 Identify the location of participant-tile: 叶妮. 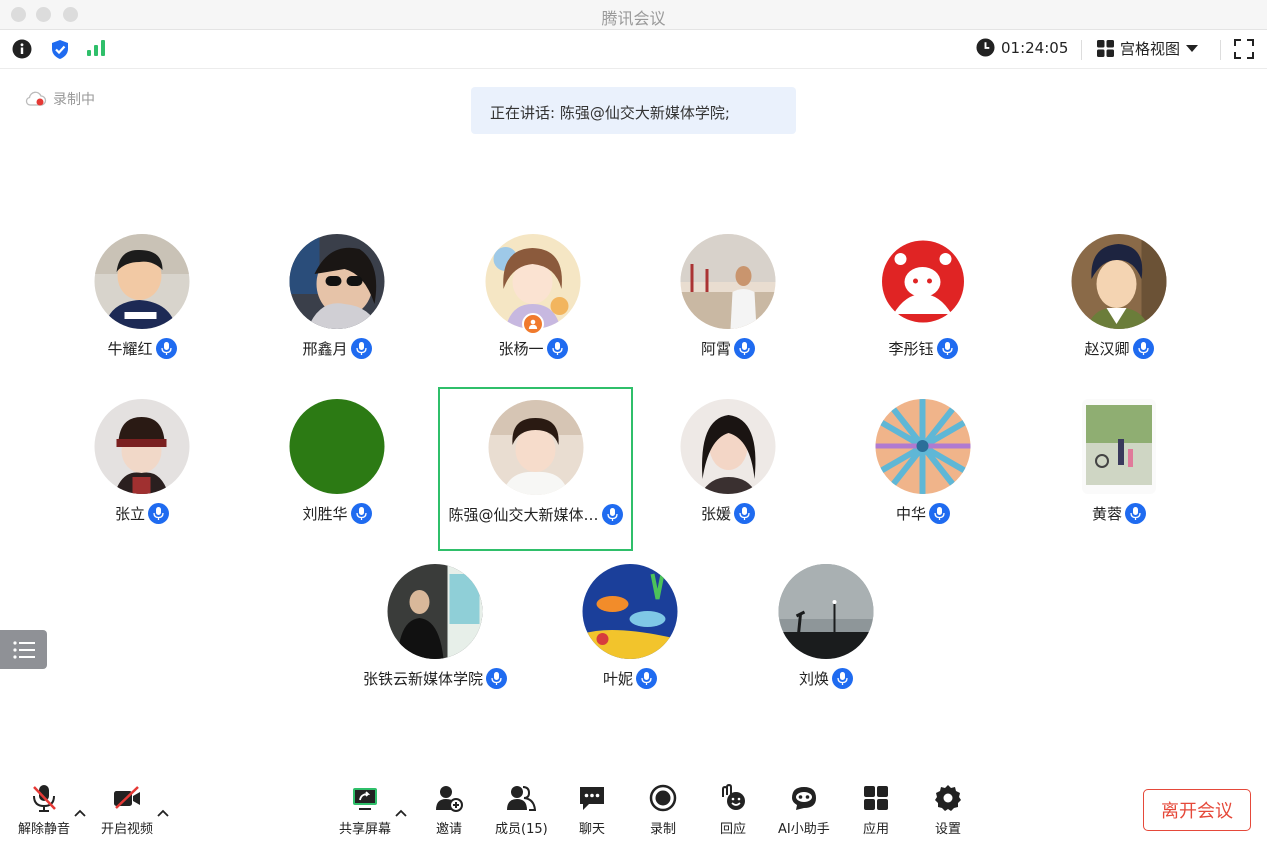
(630, 633).